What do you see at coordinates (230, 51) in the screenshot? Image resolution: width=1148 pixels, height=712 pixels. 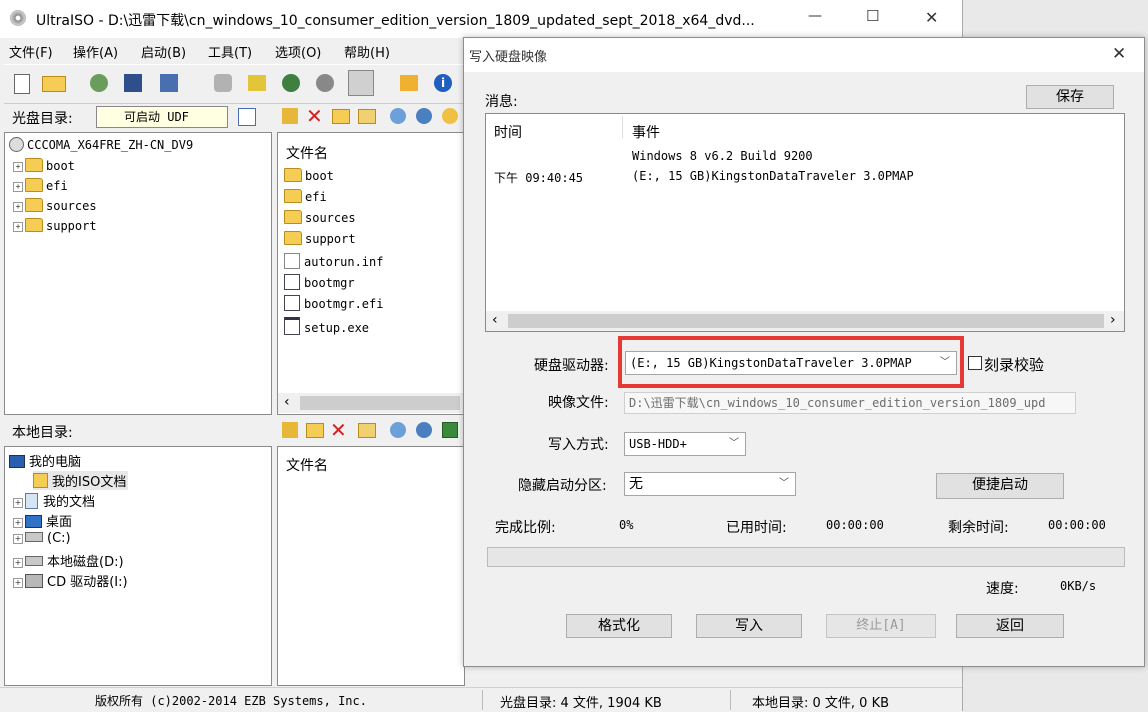 I see `menu-tools: 工具(T)` at bounding box center [230, 51].